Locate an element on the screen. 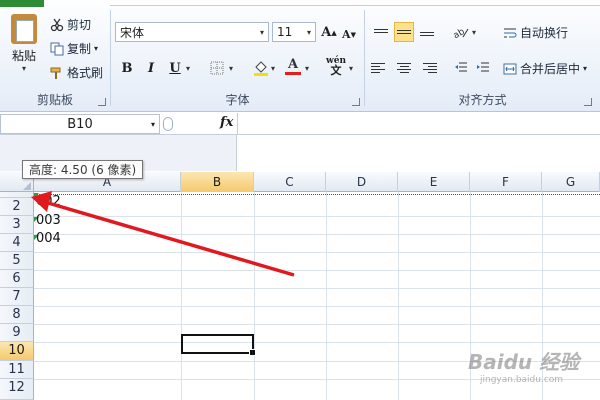 The width and height of the screenshot is (600, 400). format-painter-icon is located at coordinates (57, 73).